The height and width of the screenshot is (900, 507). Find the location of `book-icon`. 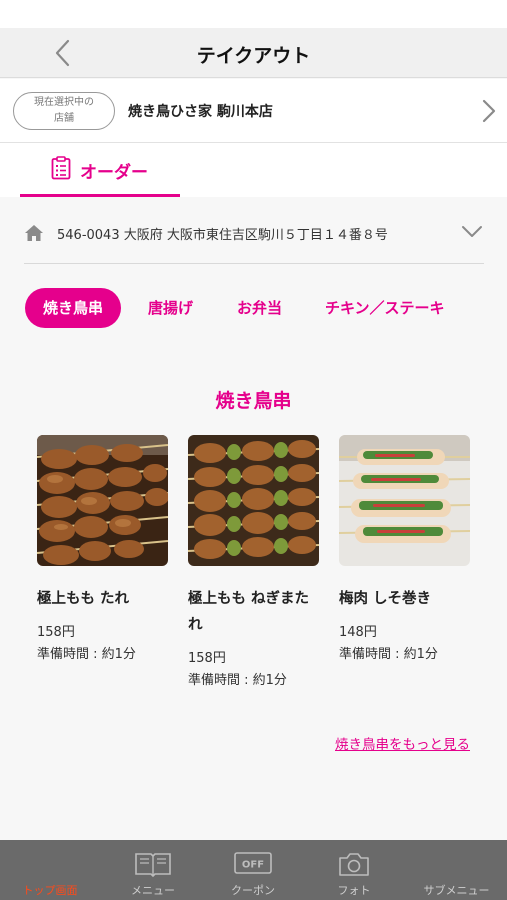

book-icon is located at coordinates (153, 865).